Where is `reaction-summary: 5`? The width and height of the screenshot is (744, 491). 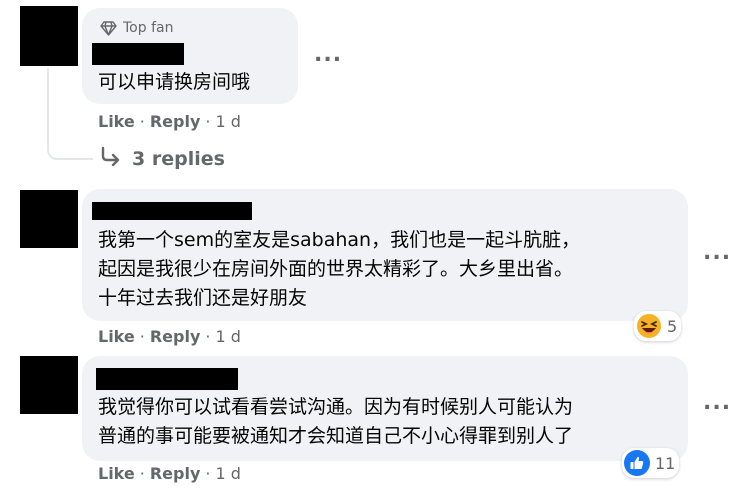
reaction-summary: 5 is located at coordinates (658, 326).